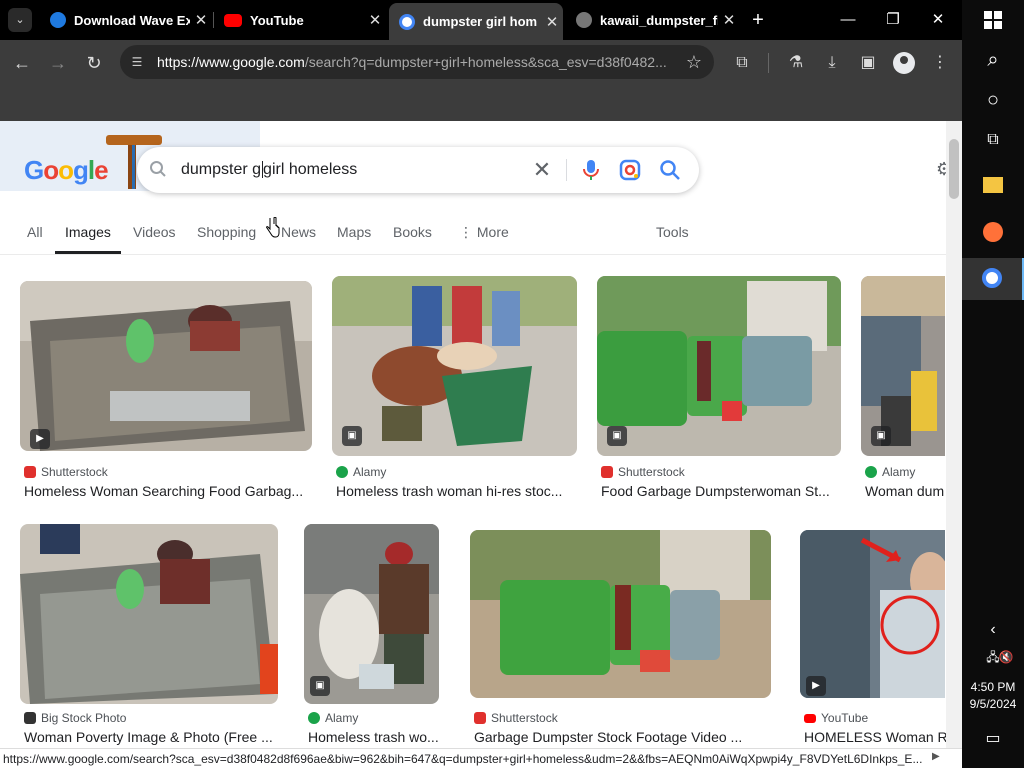 The width and height of the screenshot is (1024, 769). What do you see at coordinates (468, 232) in the screenshot?
I see `more-dots-icon: ⋮` at bounding box center [468, 232].